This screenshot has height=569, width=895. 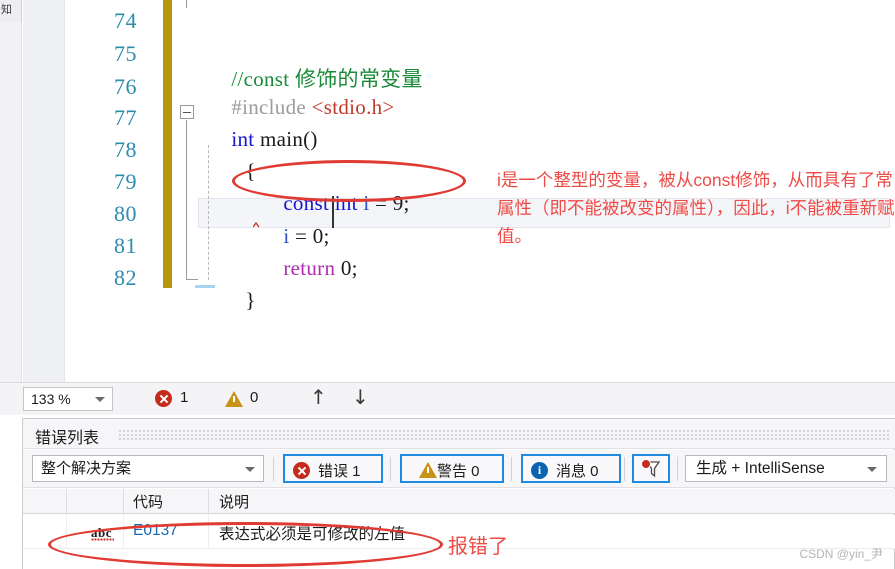 What do you see at coordinates (86, 468) in the screenshot?
I see `scope-selector-value: 整个解决方案` at bounding box center [86, 468].